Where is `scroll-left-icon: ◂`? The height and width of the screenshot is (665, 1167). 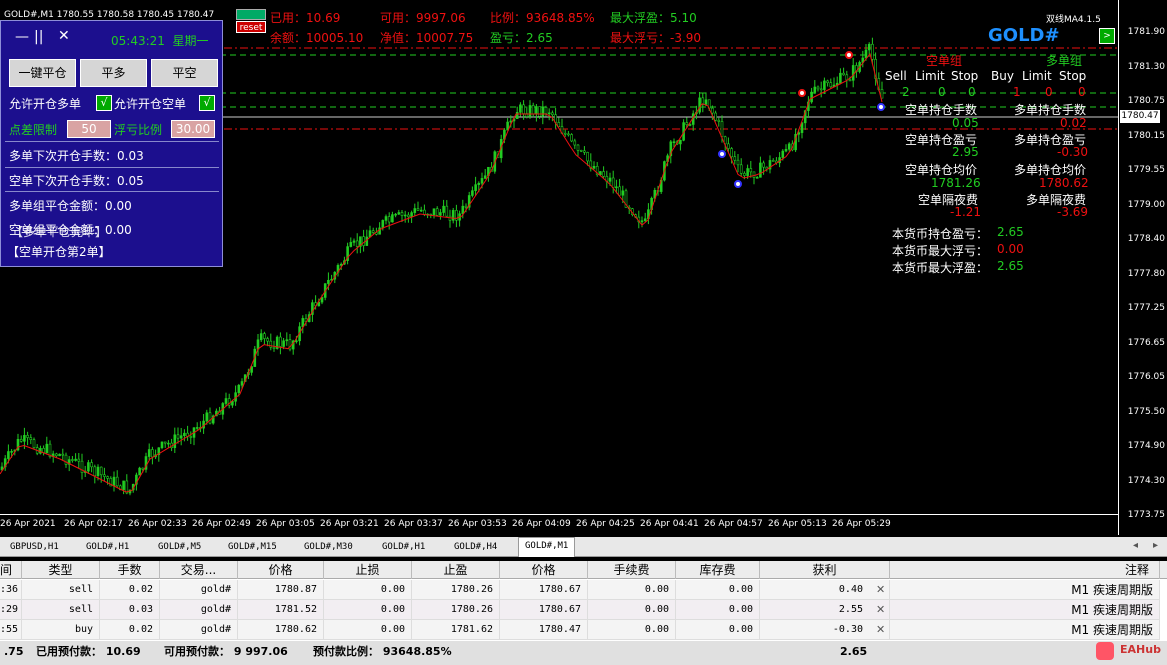
scroll-left-icon: ◂ is located at coordinates (1135, 545).